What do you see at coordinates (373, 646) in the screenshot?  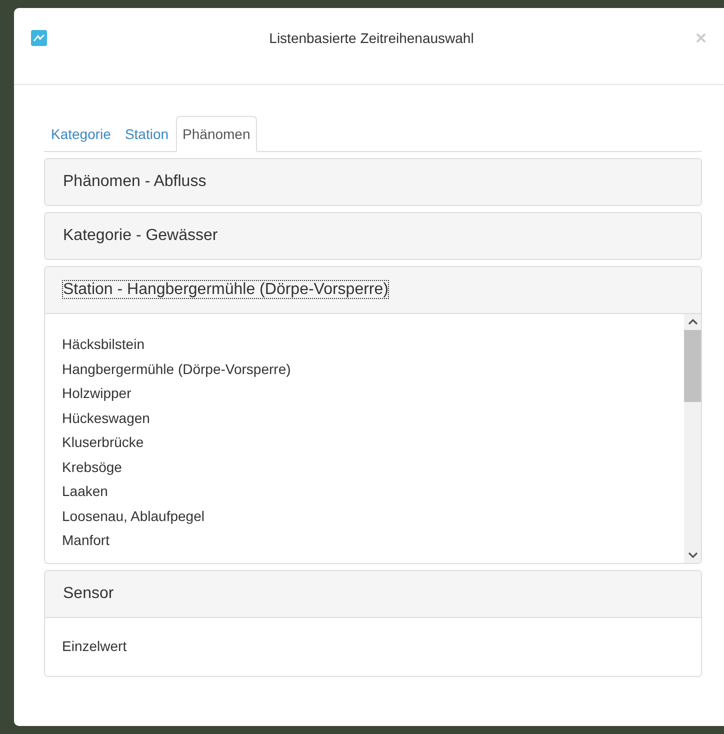 I see `list-item: Einzelwert` at bounding box center [373, 646].